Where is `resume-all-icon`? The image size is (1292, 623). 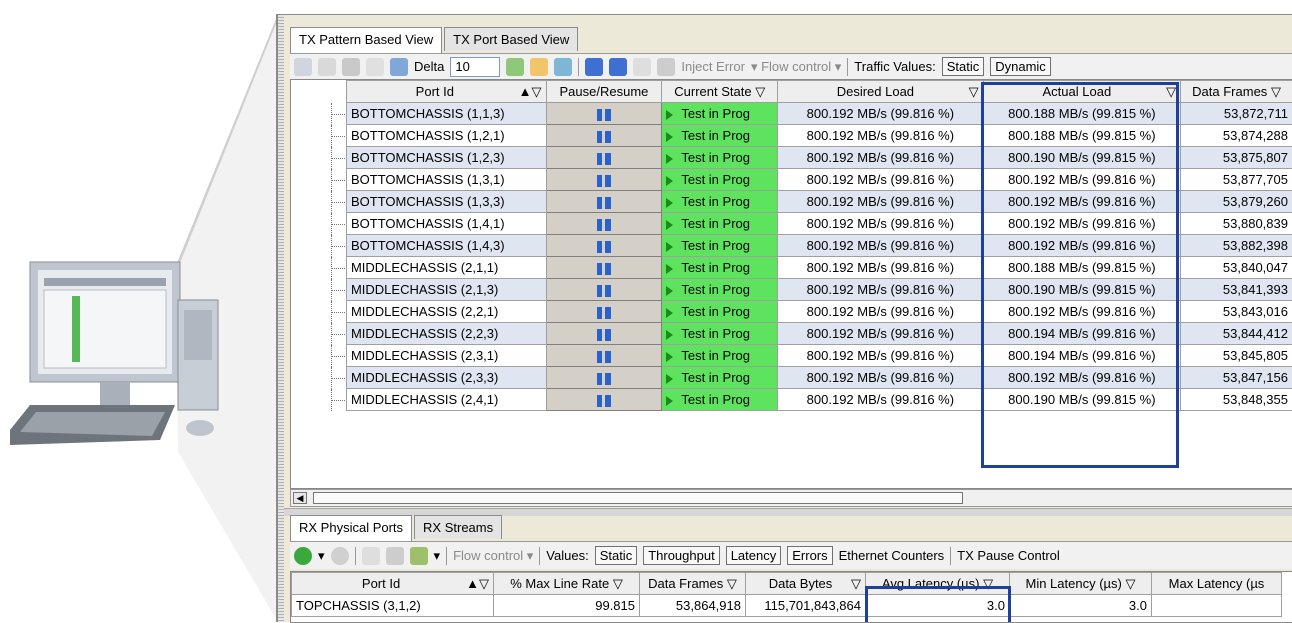 resume-all-icon is located at coordinates (618, 66).